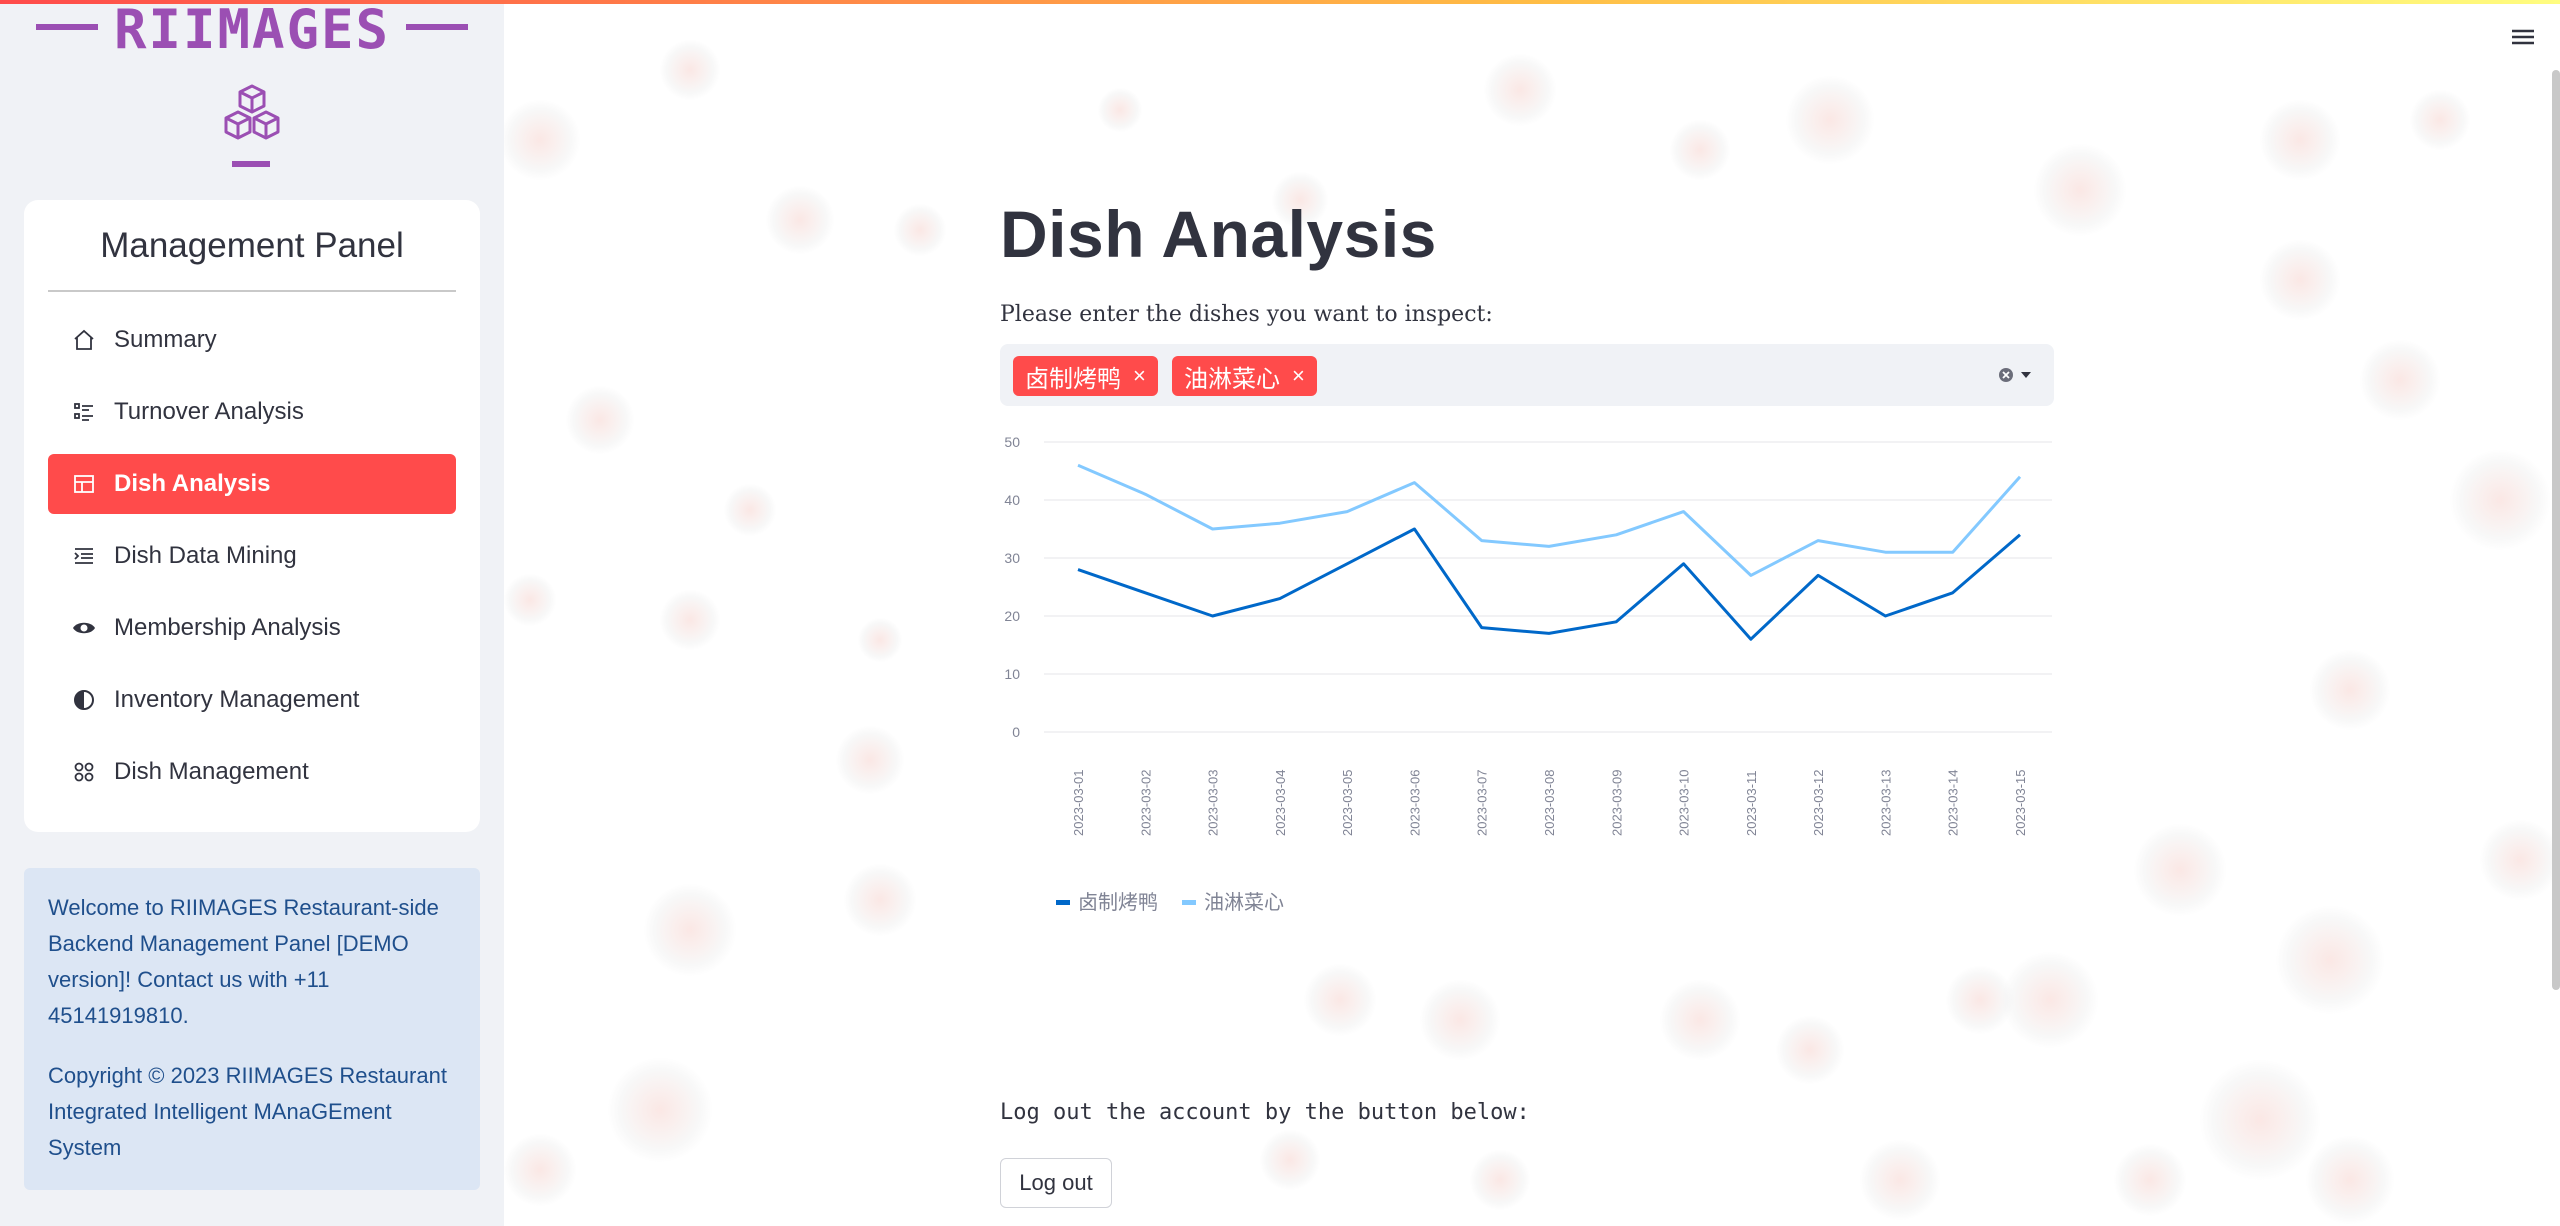 Image resolution: width=2560 pixels, height=1226 pixels. I want to click on y-tick-label: 50, so click(1012, 442).